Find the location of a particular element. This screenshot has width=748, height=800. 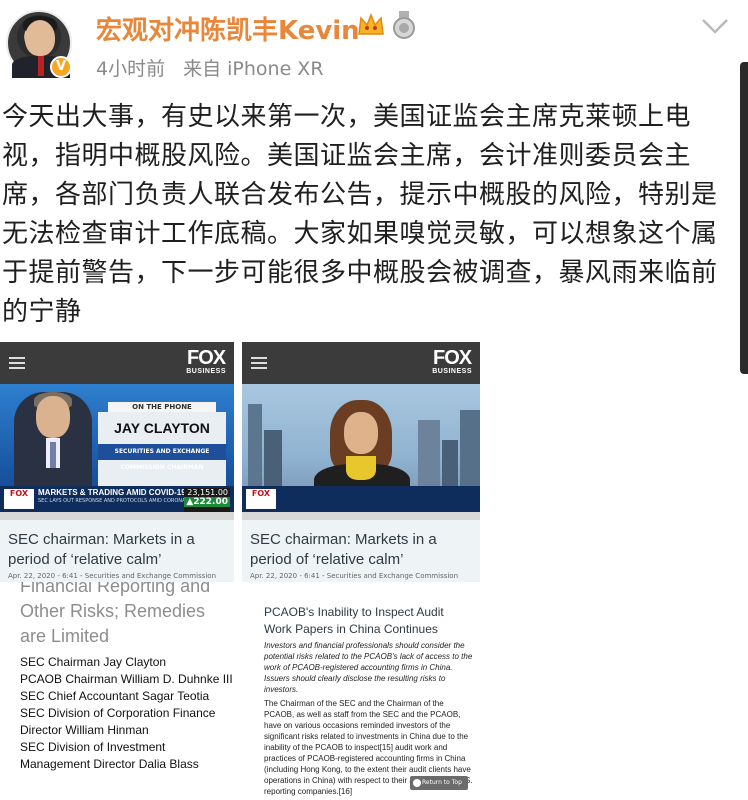

dow-value: 23,151.00 is located at coordinates (207, 492).